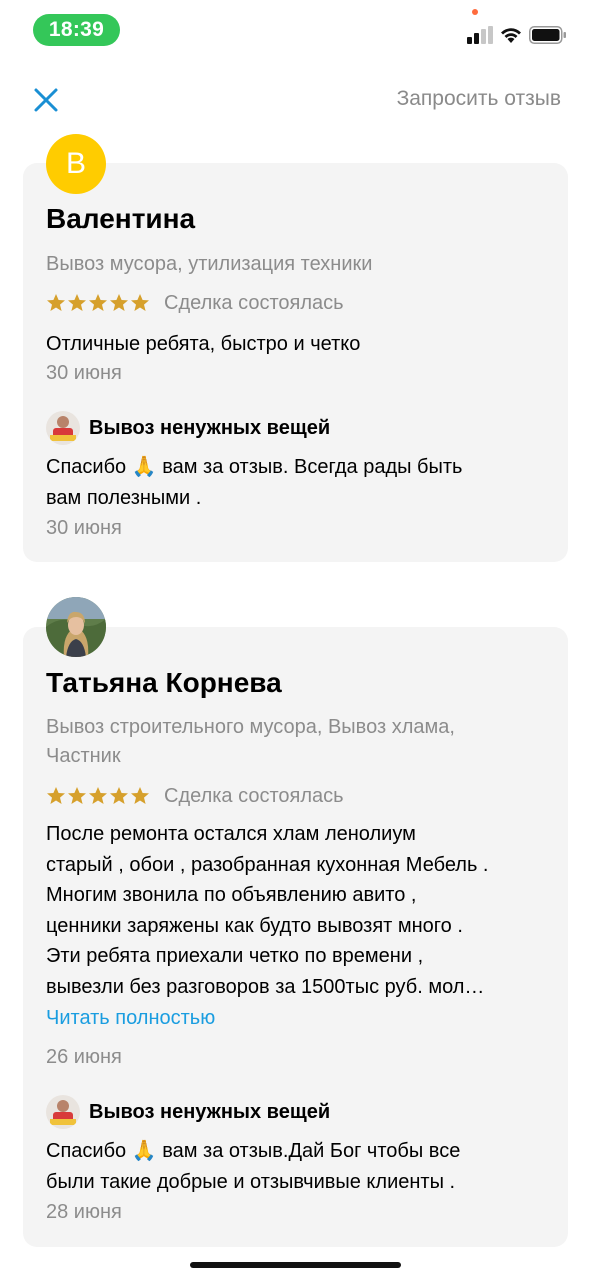 The width and height of the screenshot is (591, 1280). I want to click on wifi-icon, so click(511, 35).